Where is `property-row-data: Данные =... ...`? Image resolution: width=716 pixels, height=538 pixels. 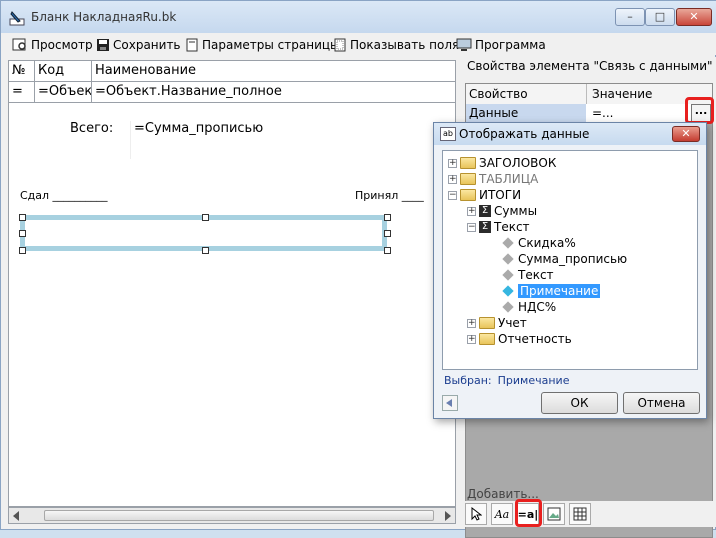 property-row-data: Данные =... ... is located at coordinates (589, 113).